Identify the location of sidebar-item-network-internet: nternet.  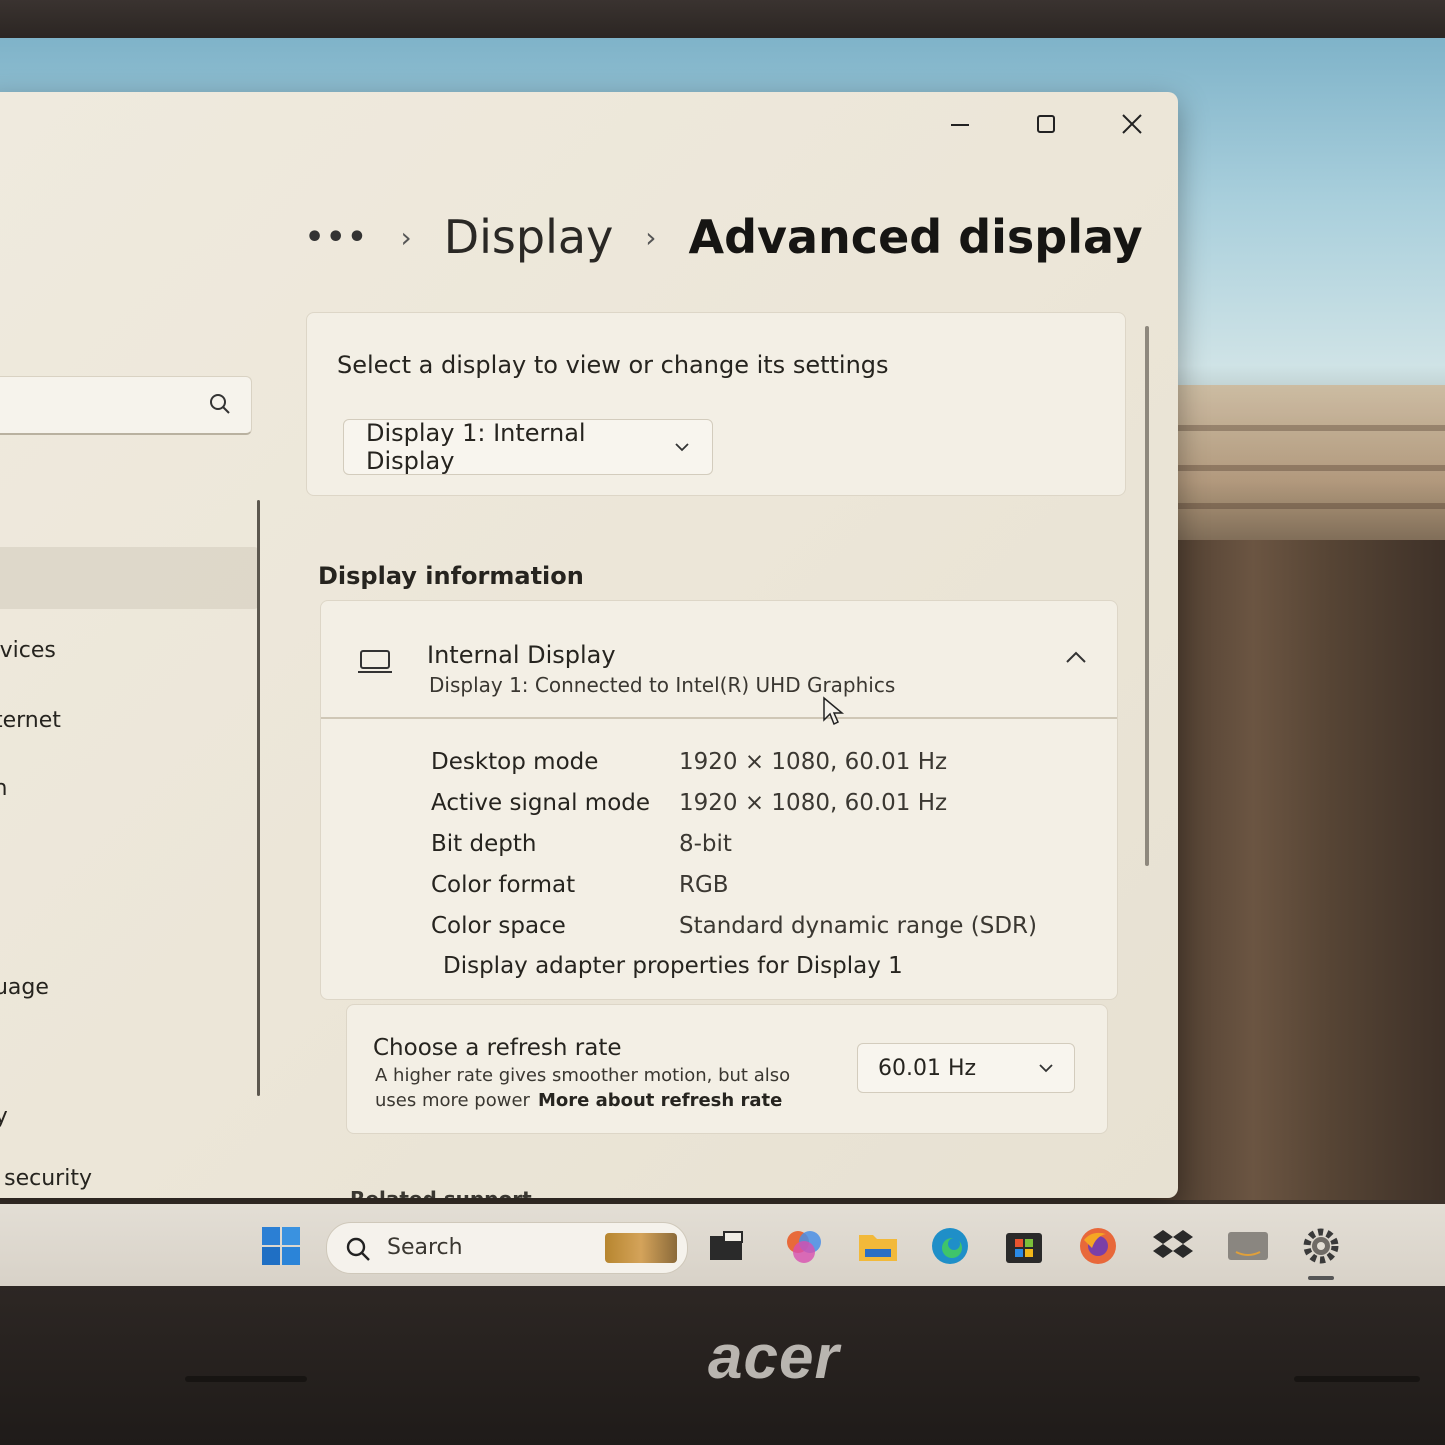
(30, 720).